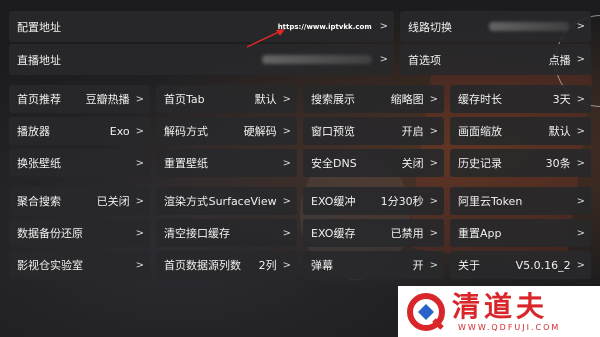  I want to click on watermark-title: 清道夫, so click(500, 306).